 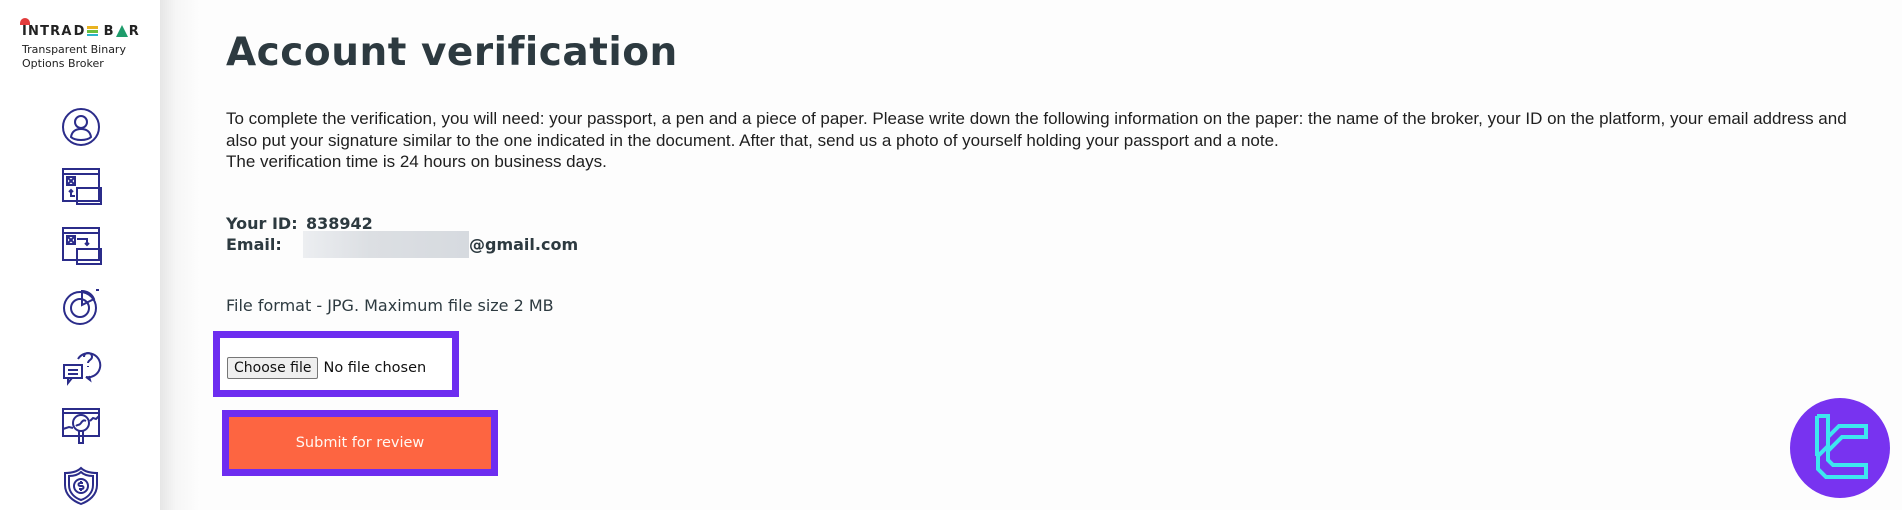 I want to click on file-status: No file chosen, so click(x=375, y=367).